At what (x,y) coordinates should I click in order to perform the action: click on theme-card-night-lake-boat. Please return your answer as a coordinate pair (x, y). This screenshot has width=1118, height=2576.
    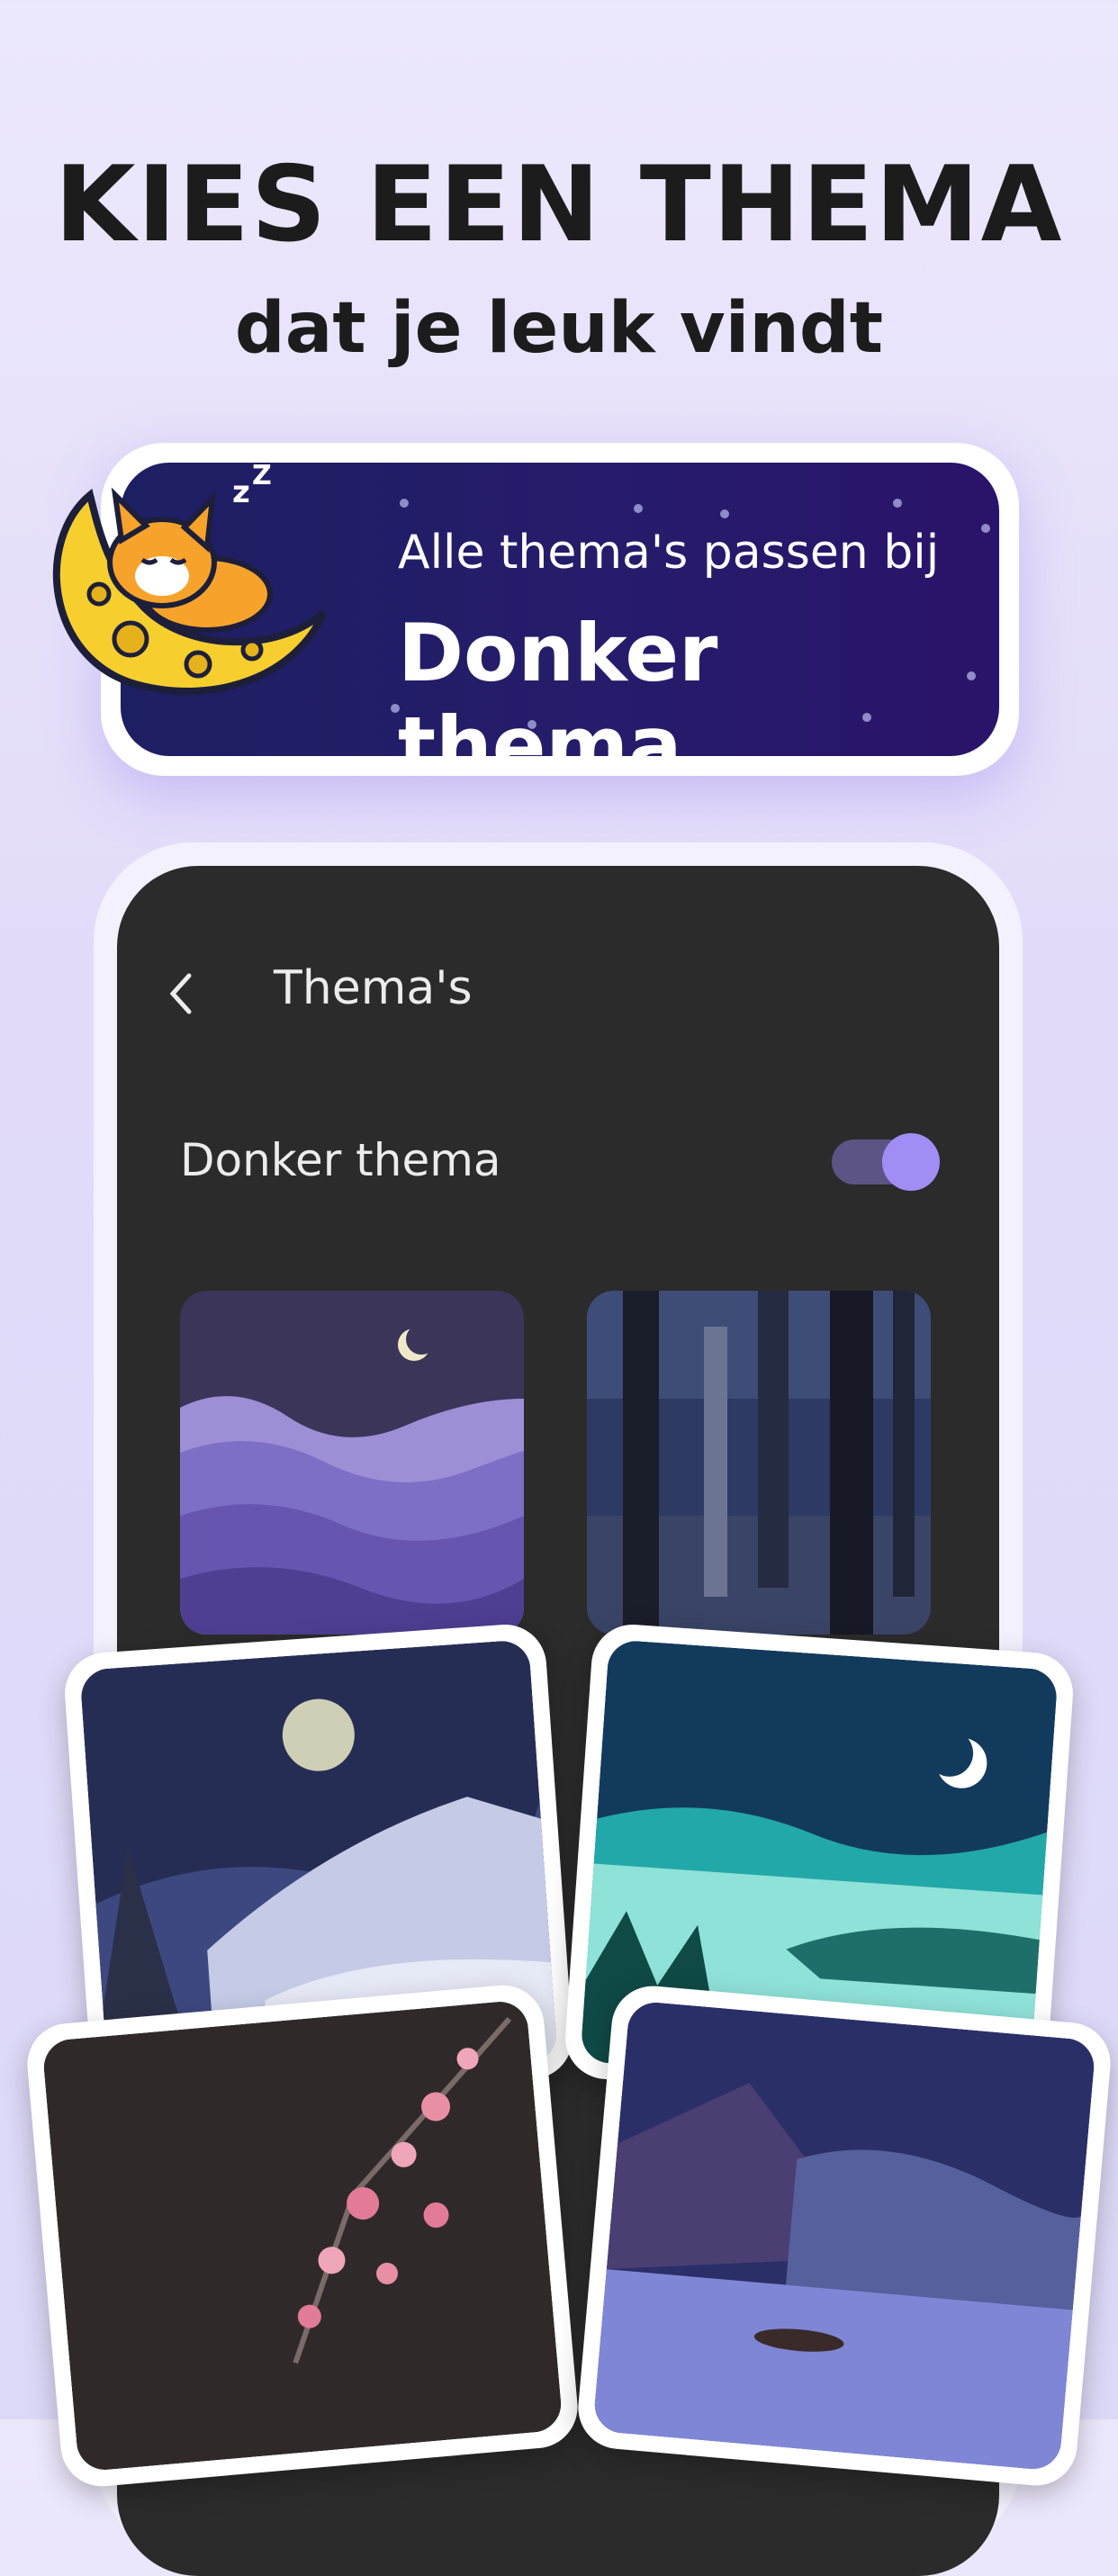
    Looking at the image, I should click on (844, 2236).